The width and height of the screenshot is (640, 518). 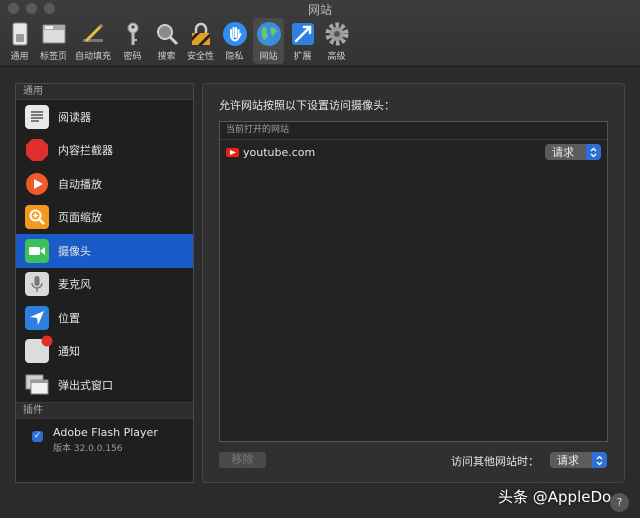 I want to click on popup-windows-icon, so click(x=37, y=385).